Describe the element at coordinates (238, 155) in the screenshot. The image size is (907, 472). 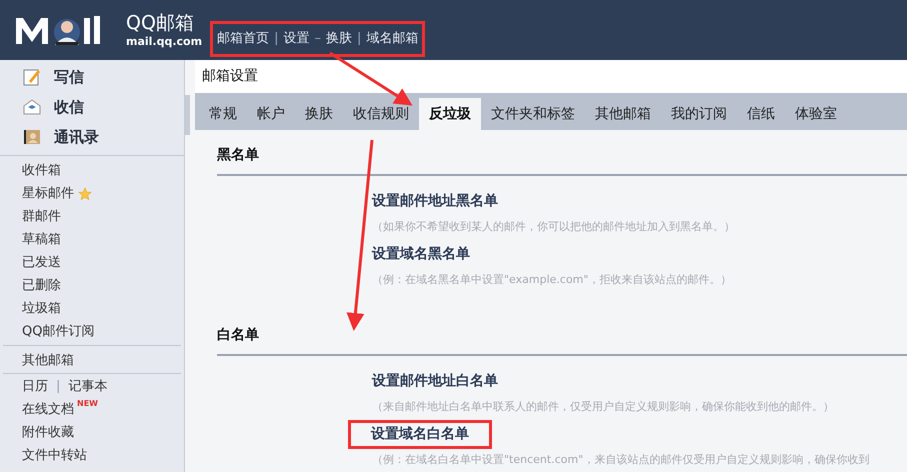
I see `section-heading: 黑名单` at that location.